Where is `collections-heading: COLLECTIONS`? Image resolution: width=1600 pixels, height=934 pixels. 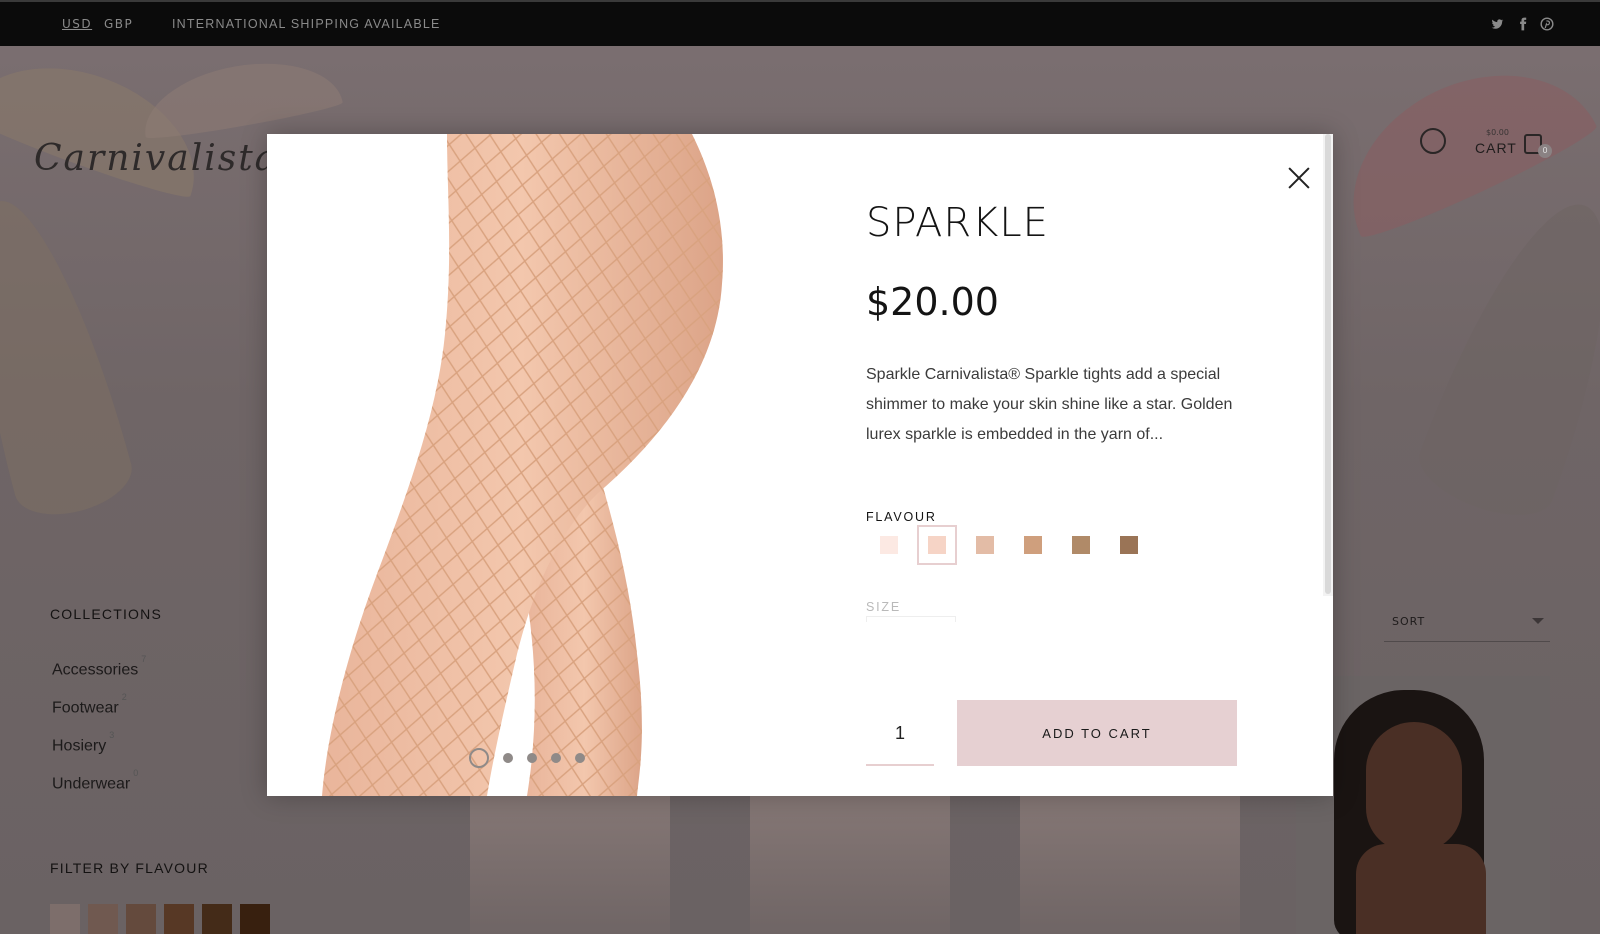
collections-heading: COLLECTIONS is located at coordinates (106, 614).